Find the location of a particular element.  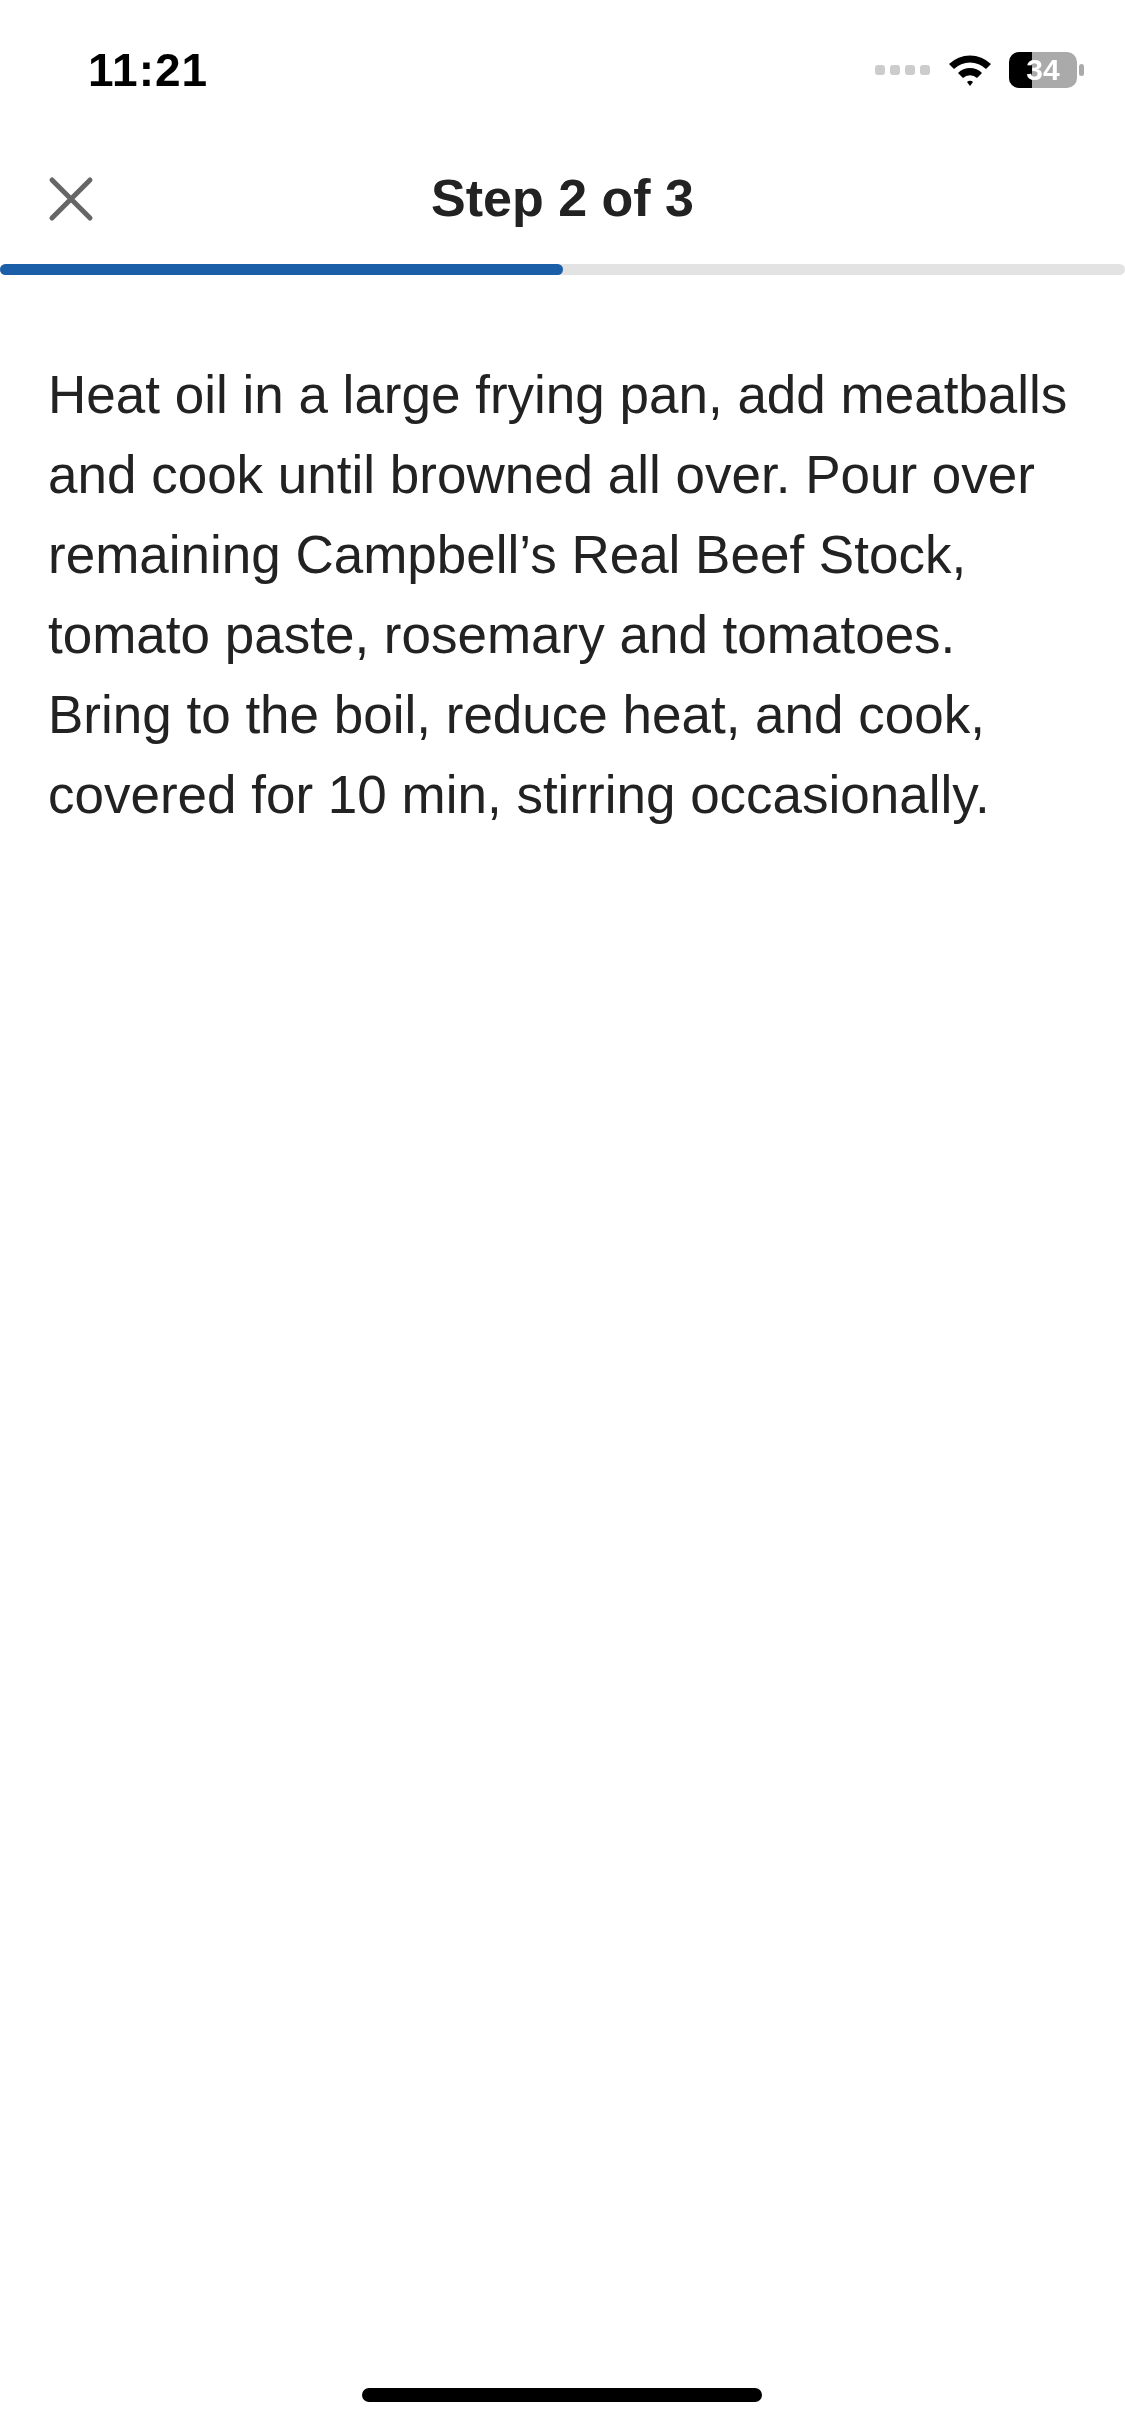

signal-icon is located at coordinates (903, 70).